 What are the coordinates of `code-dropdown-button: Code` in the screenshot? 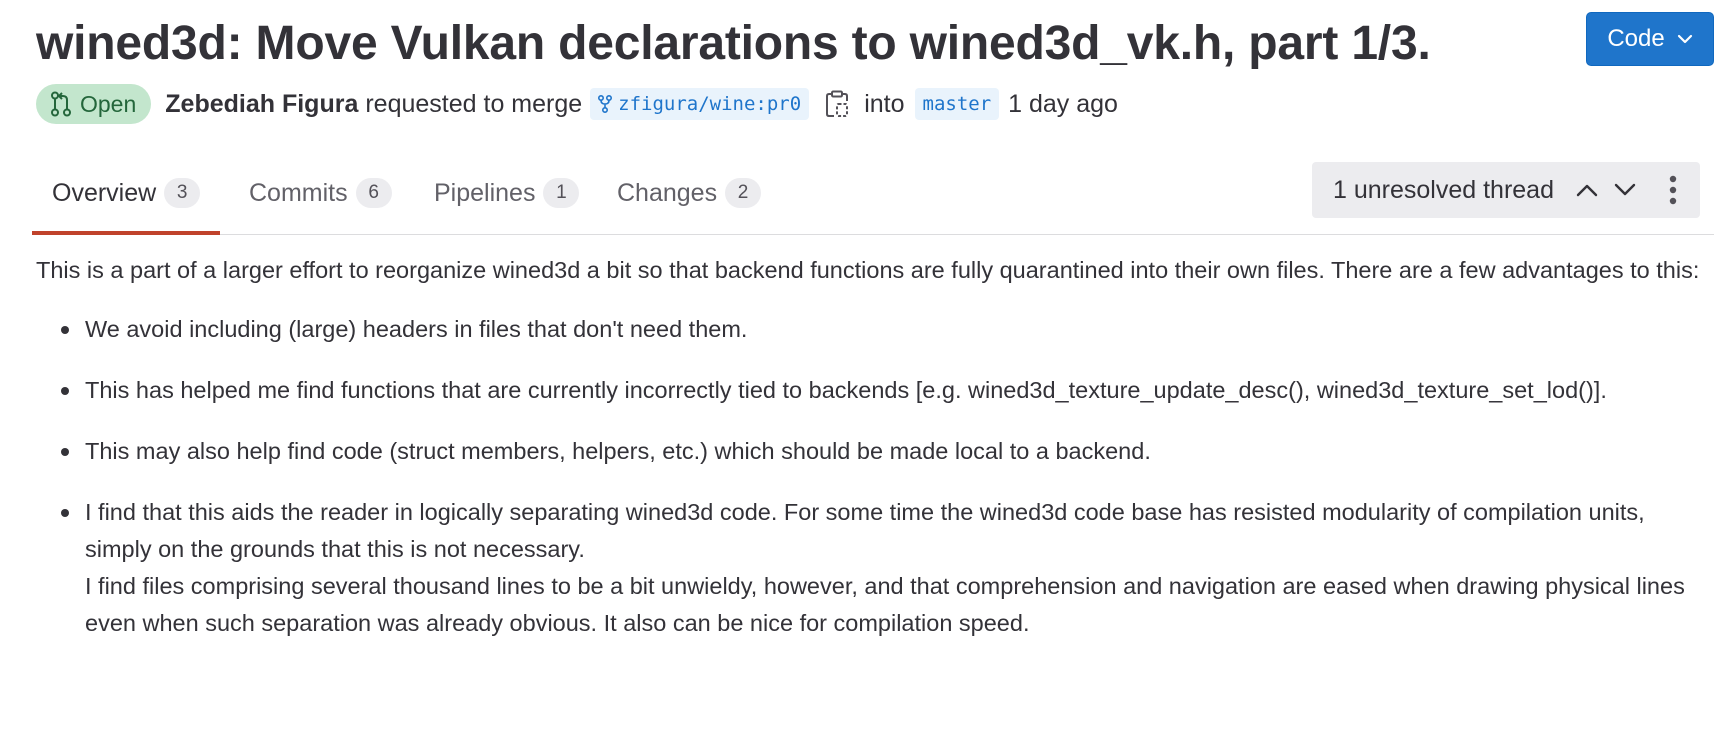 It's located at (1650, 39).